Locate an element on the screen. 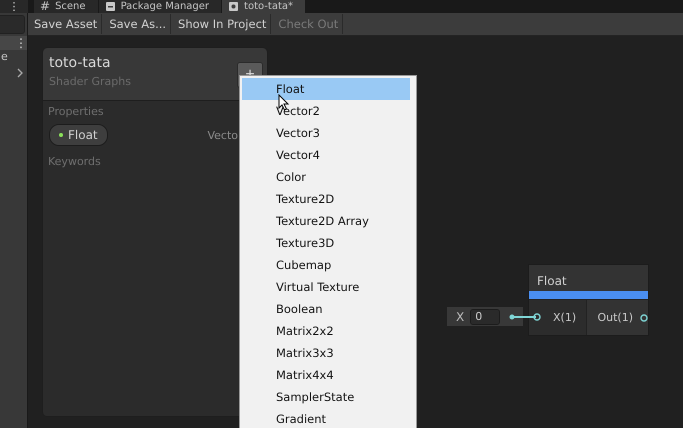 The width and height of the screenshot is (683, 428). menu-item: Vector4 is located at coordinates (326, 155).